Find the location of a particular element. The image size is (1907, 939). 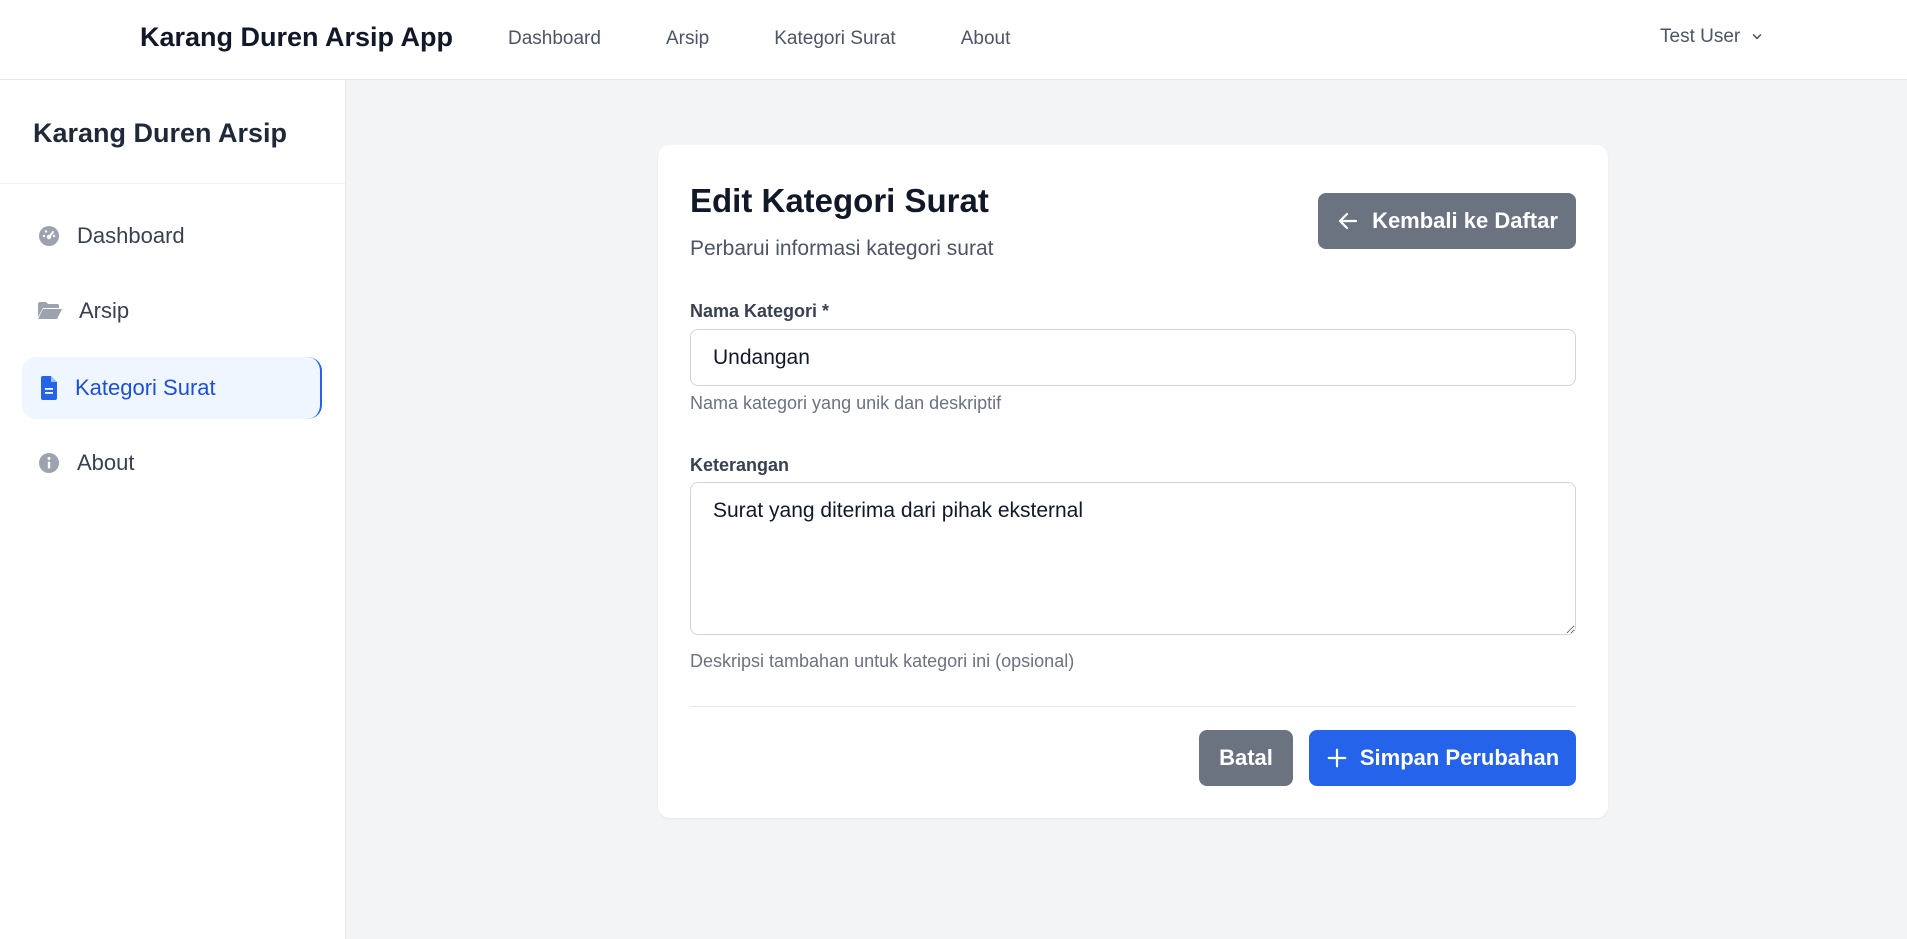

file-icon is located at coordinates (49, 388).